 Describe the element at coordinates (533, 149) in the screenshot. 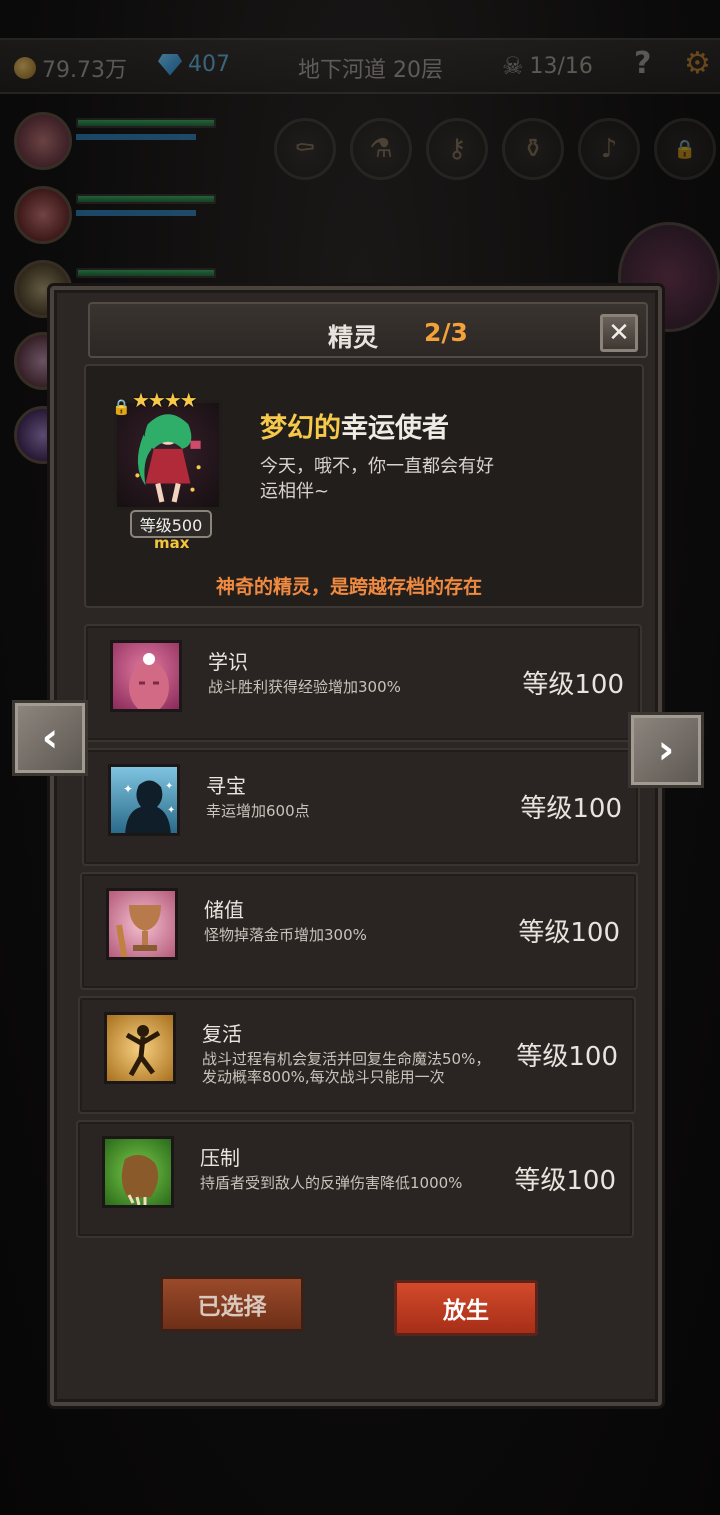

I see `flask-item-icon: ⚱` at that location.